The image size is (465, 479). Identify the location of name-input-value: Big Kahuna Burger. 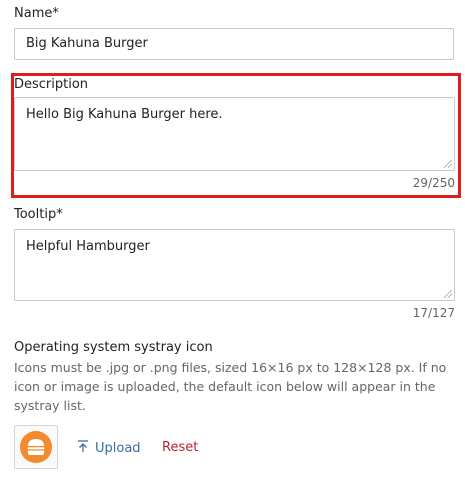
(87, 43).